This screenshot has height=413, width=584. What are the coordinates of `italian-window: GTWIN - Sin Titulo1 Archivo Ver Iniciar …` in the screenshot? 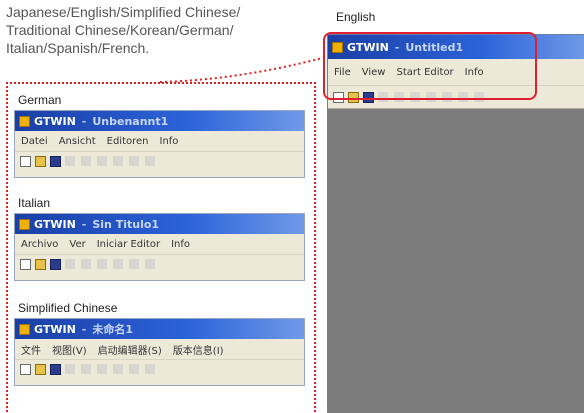 It's located at (159, 247).